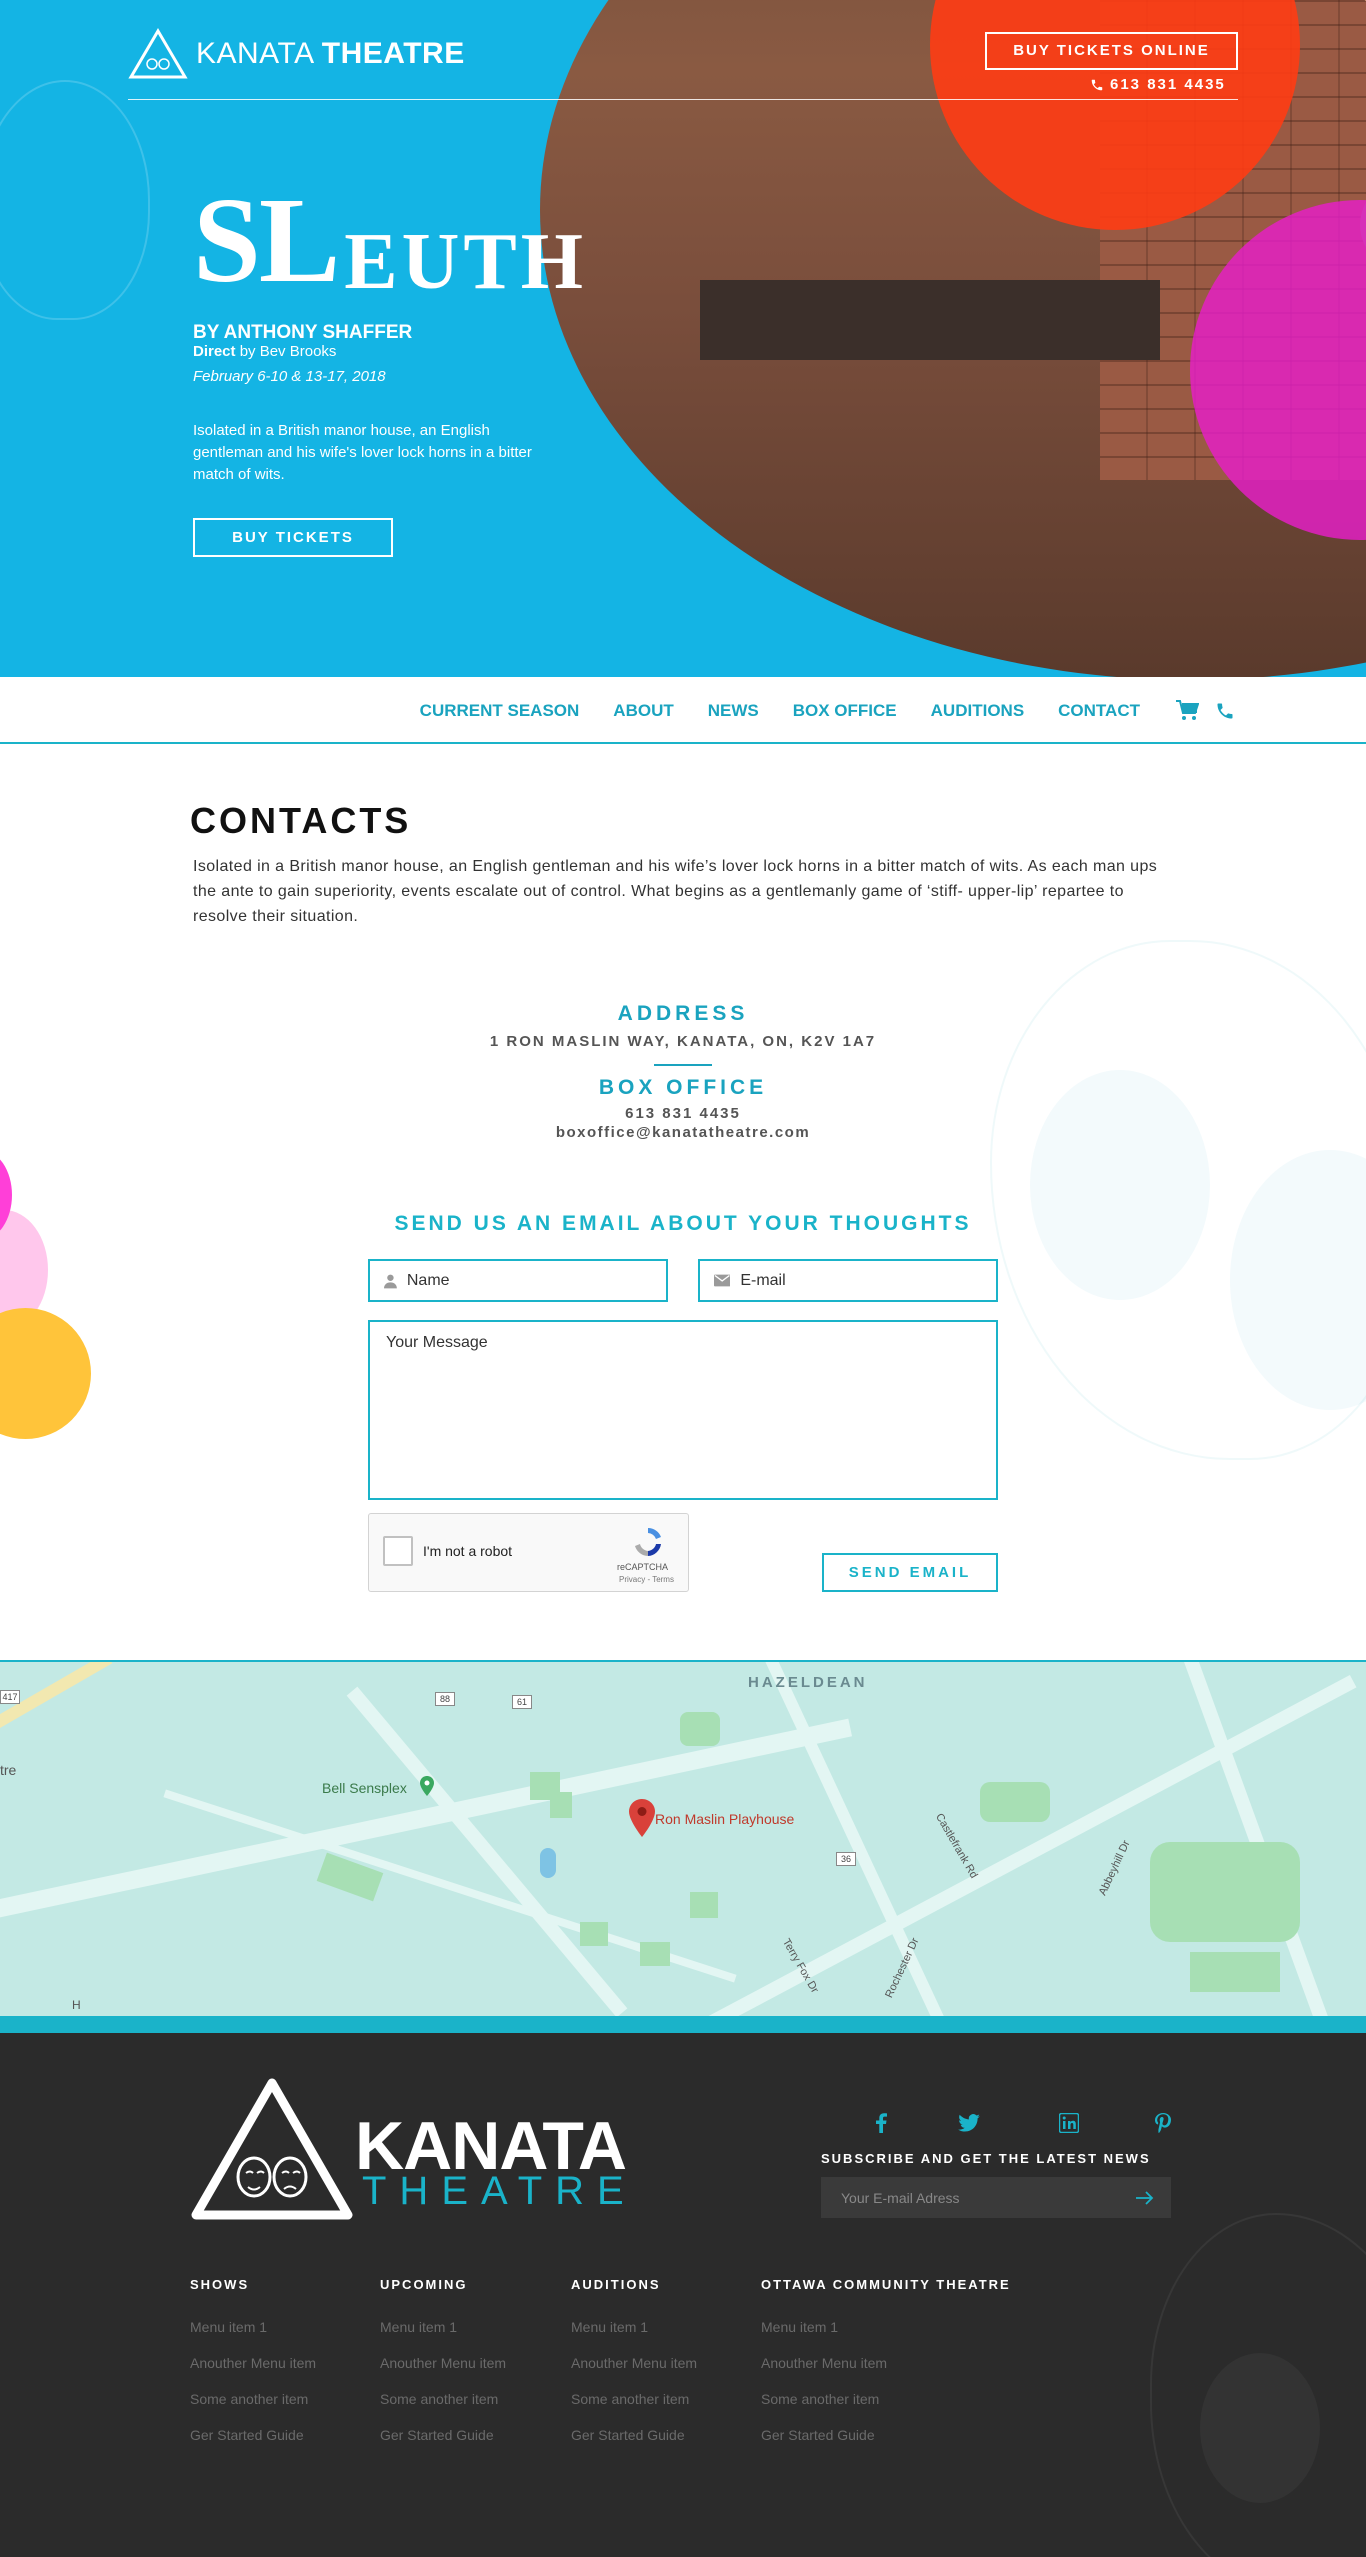 The height and width of the screenshot is (2557, 1366). Describe the element at coordinates (724, 1819) in the screenshot. I see `map-place-label: Ron Maslin Playhouse` at that location.